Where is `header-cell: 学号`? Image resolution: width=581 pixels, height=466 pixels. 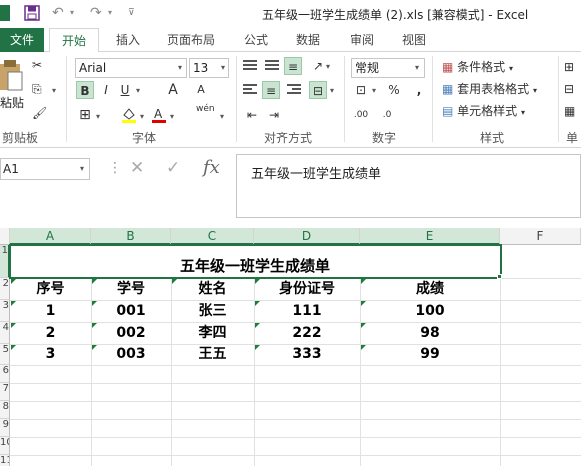
header-cell: 学号 is located at coordinates (131, 289).